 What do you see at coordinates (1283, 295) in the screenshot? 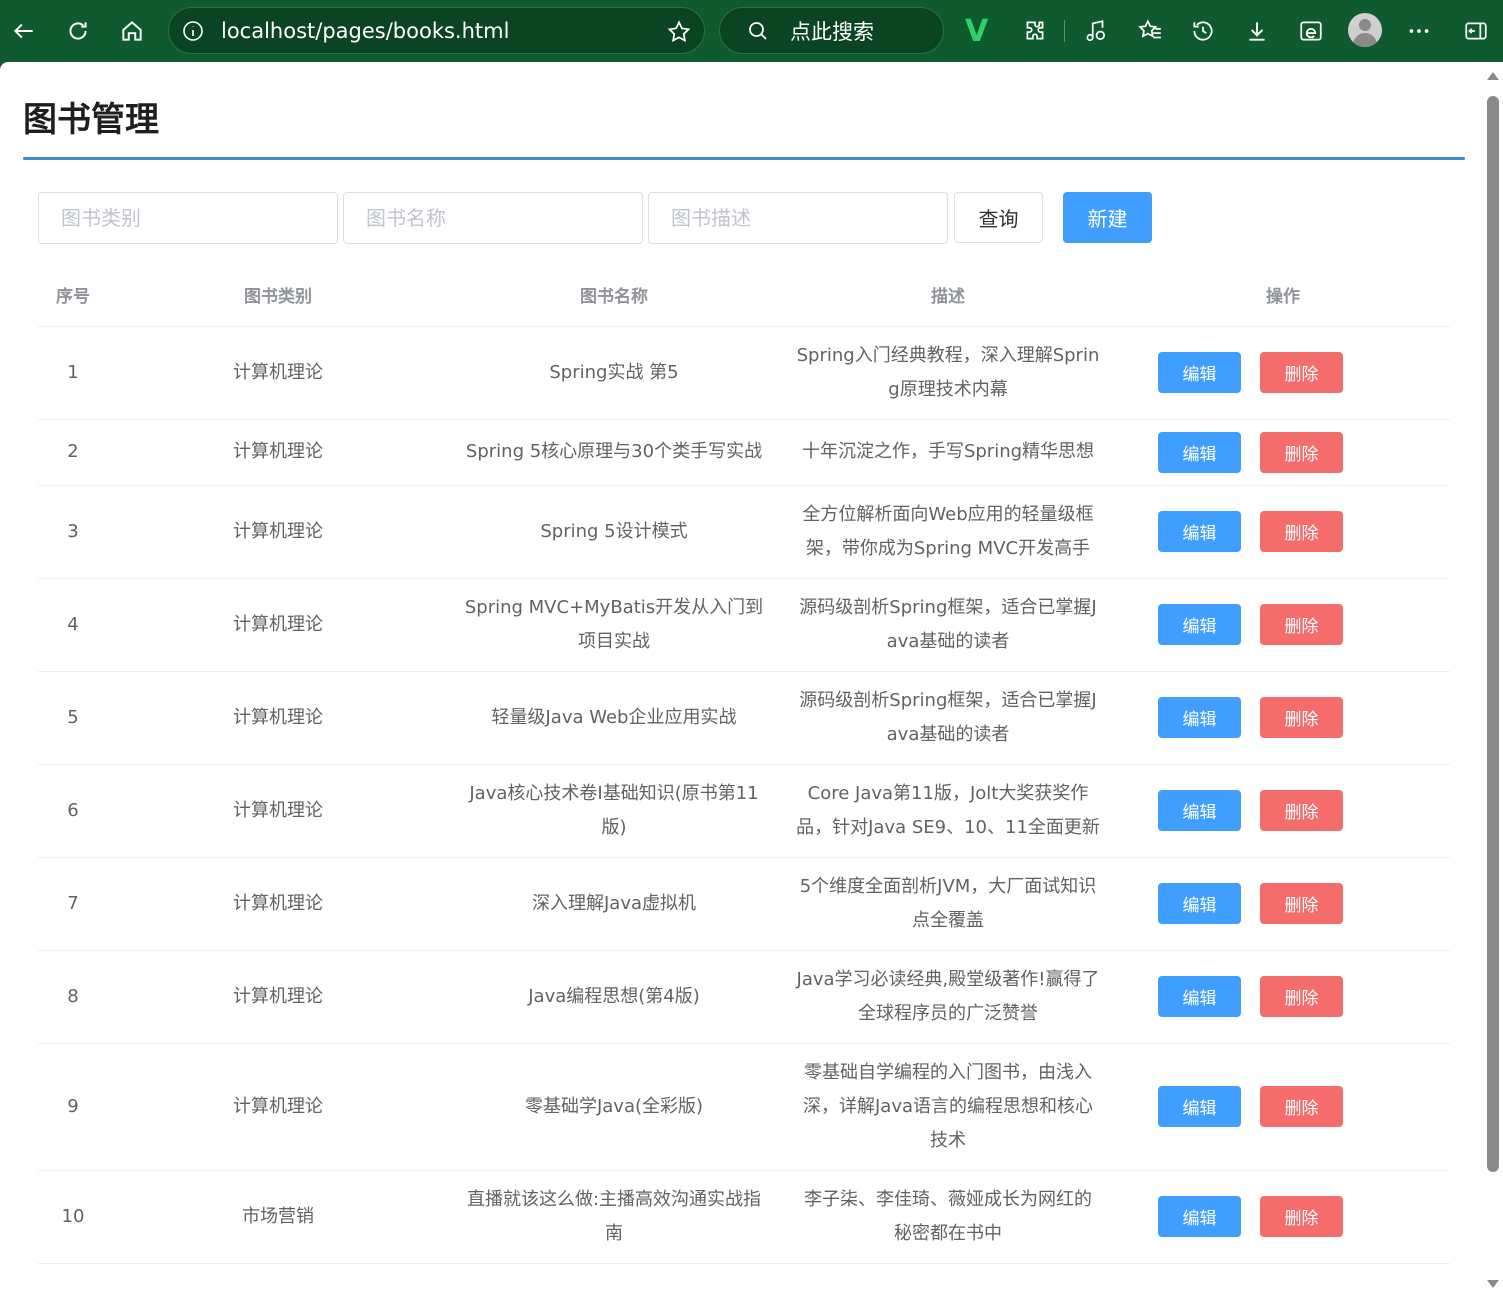
I see `header-actions: 操作` at bounding box center [1283, 295].